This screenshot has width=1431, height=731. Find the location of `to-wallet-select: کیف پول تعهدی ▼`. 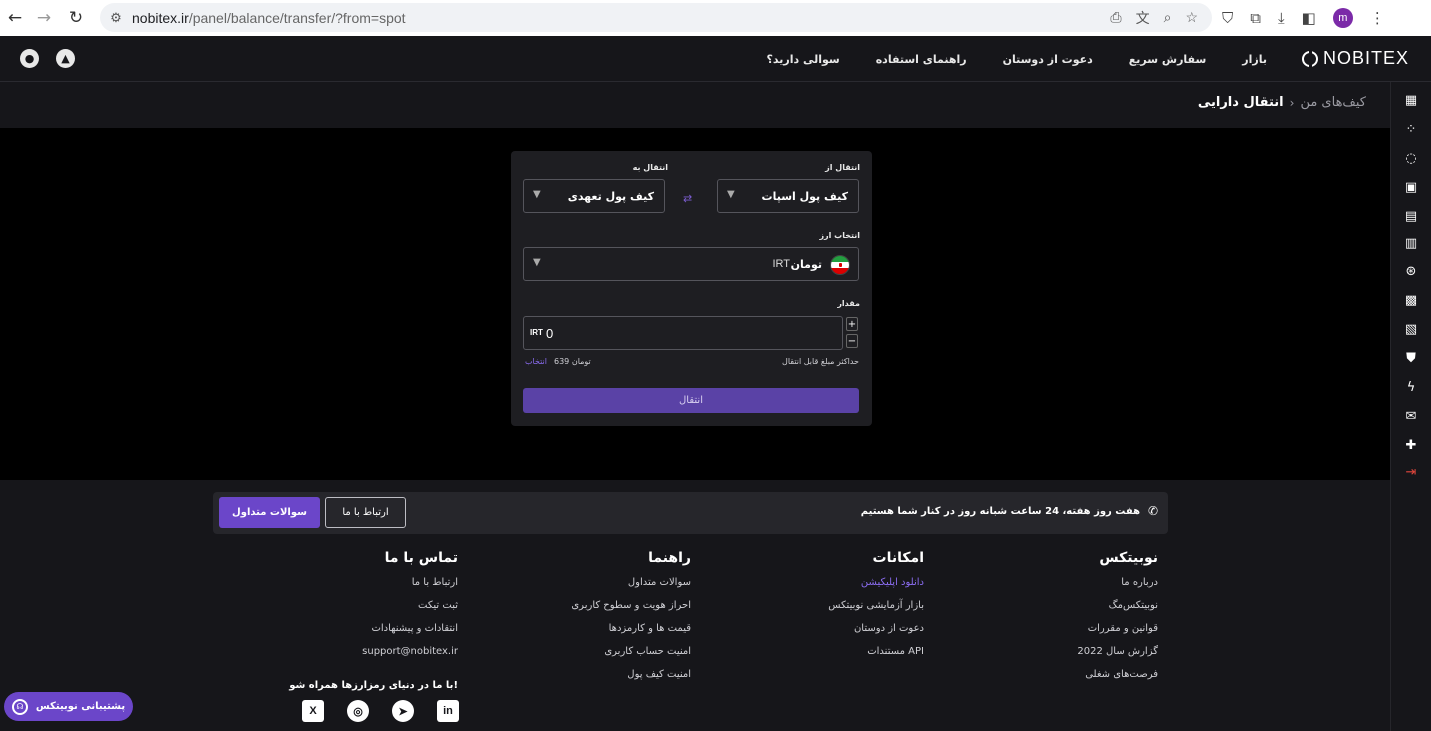

to-wallet-select: کیف پول تعهدی ▼ is located at coordinates (594, 196).